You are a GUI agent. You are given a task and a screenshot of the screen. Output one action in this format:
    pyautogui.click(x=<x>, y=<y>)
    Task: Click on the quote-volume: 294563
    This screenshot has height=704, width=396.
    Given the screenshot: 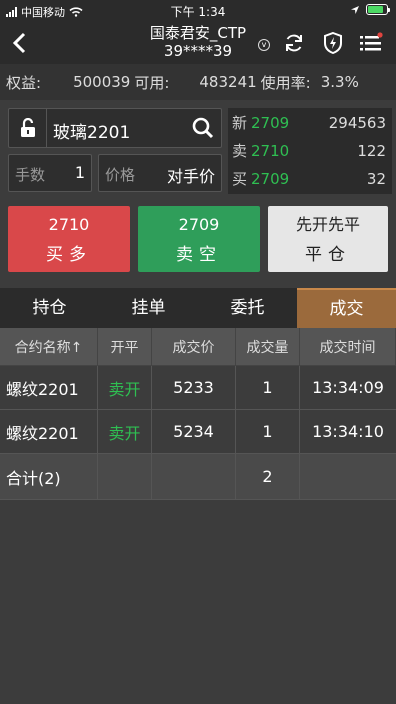 What is the action you would take?
    pyautogui.click(x=357, y=123)
    